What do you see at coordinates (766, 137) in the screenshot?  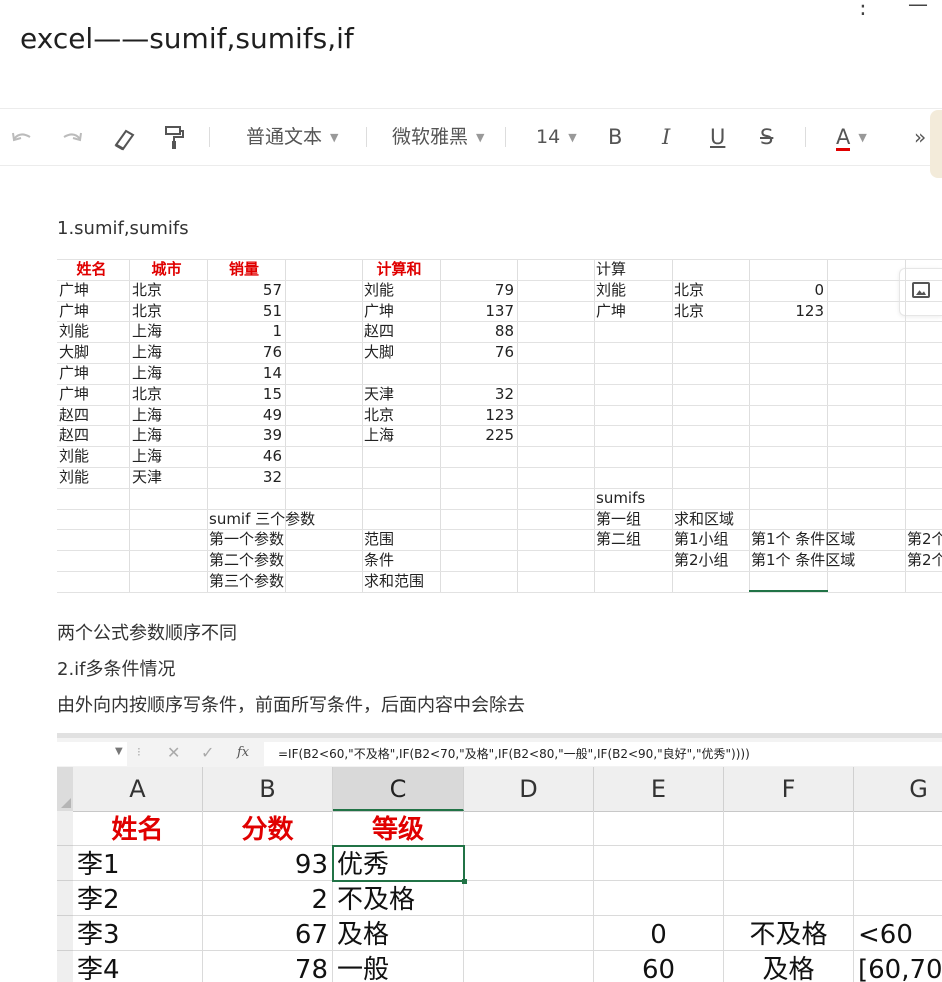 I see `strikethrough-button: S` at bounding box center [766, 137].